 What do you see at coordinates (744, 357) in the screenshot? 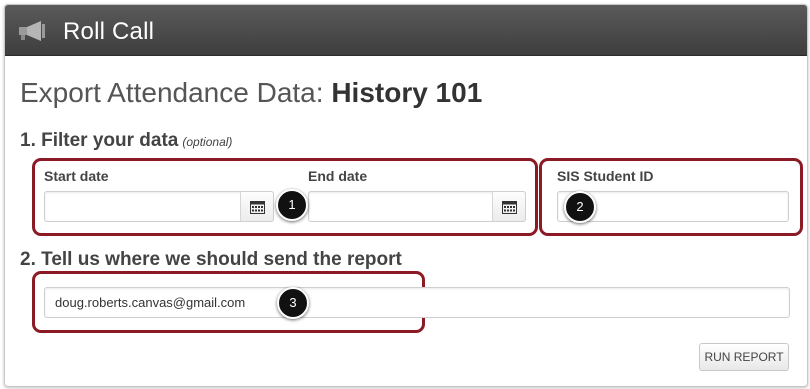
I see `run-report-button: RUN REPORT` at bounding box center [744, 357].